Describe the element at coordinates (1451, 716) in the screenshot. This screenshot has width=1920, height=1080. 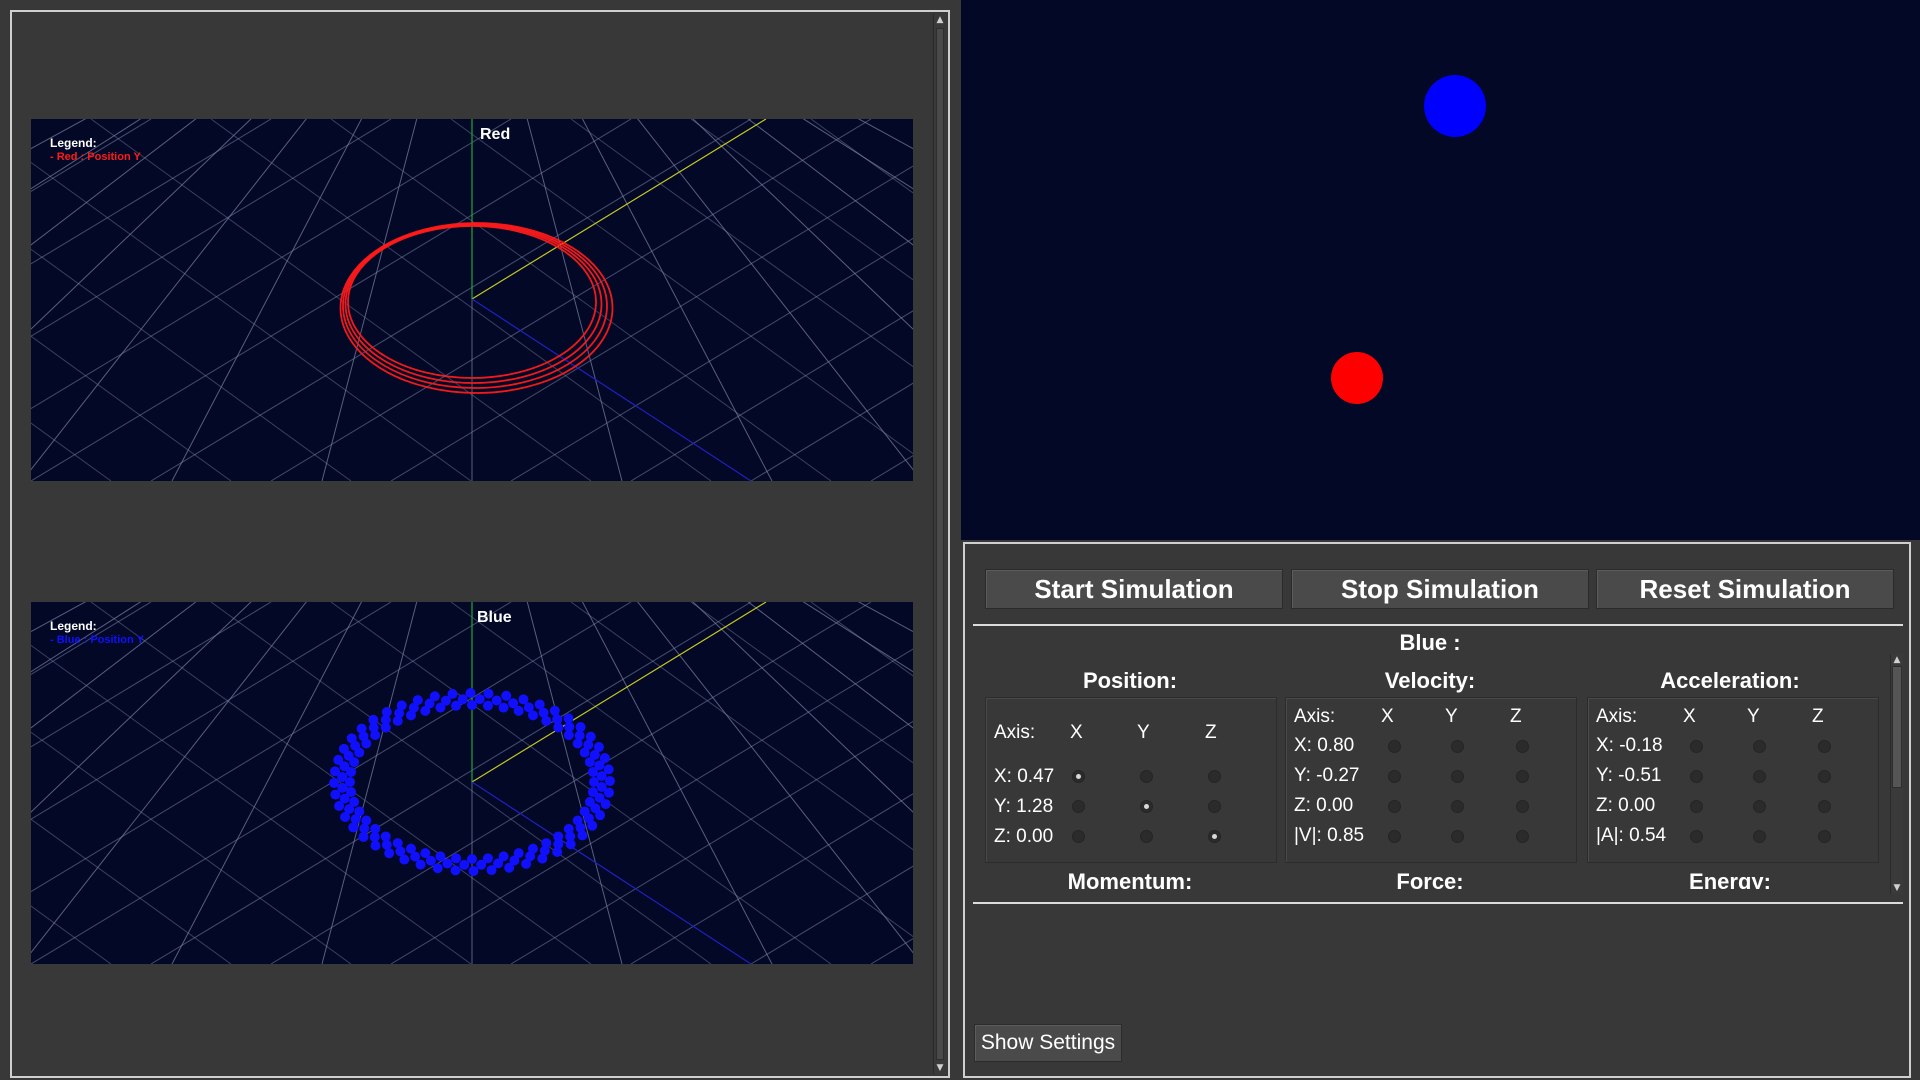
I see `velocity-col-y: Y` at that location.